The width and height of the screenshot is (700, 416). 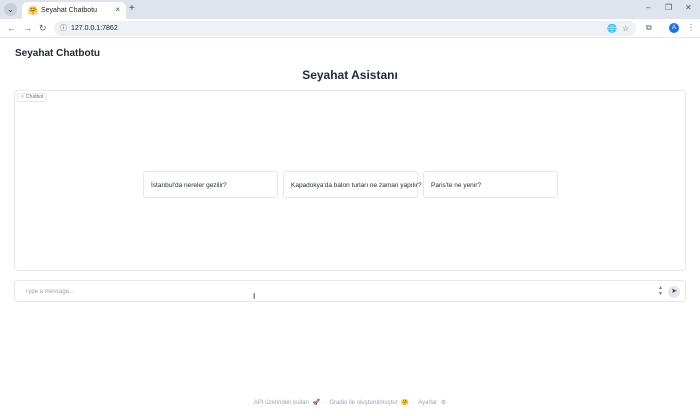 What do you see at coordinates (33, 10) in the screenshot?
I see `hugging-face-favicon-icon: 🤗` at bounding box center [33, 10].